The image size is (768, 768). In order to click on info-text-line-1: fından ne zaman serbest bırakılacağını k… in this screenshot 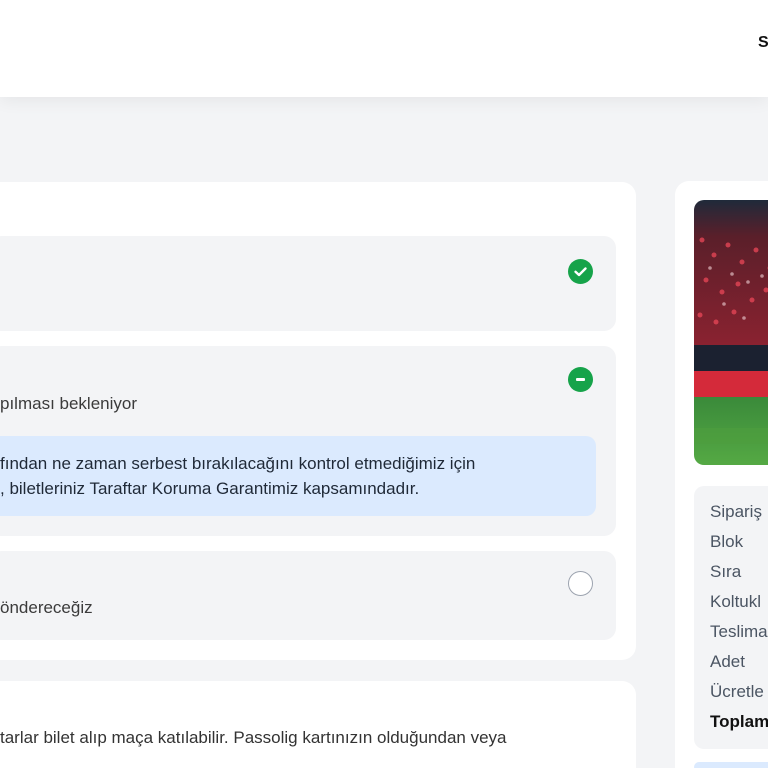, I will do `click(238, 463)`.